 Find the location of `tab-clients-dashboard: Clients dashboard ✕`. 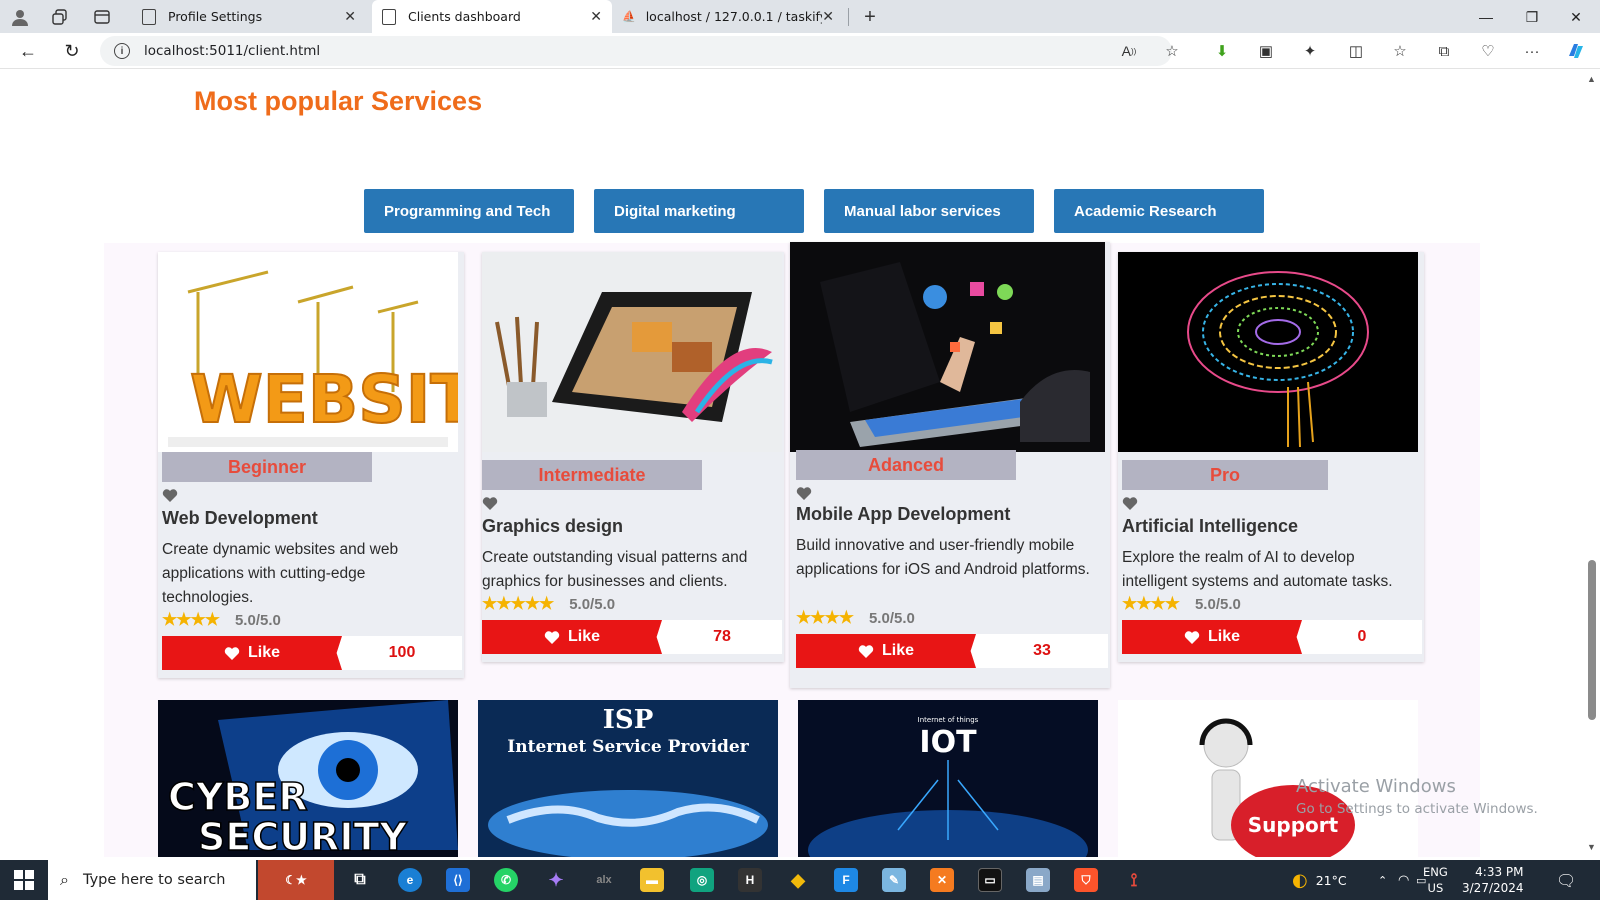

tab-clients-dashboard: Clients dashboard ✕ is located at coordinates (492, 16).